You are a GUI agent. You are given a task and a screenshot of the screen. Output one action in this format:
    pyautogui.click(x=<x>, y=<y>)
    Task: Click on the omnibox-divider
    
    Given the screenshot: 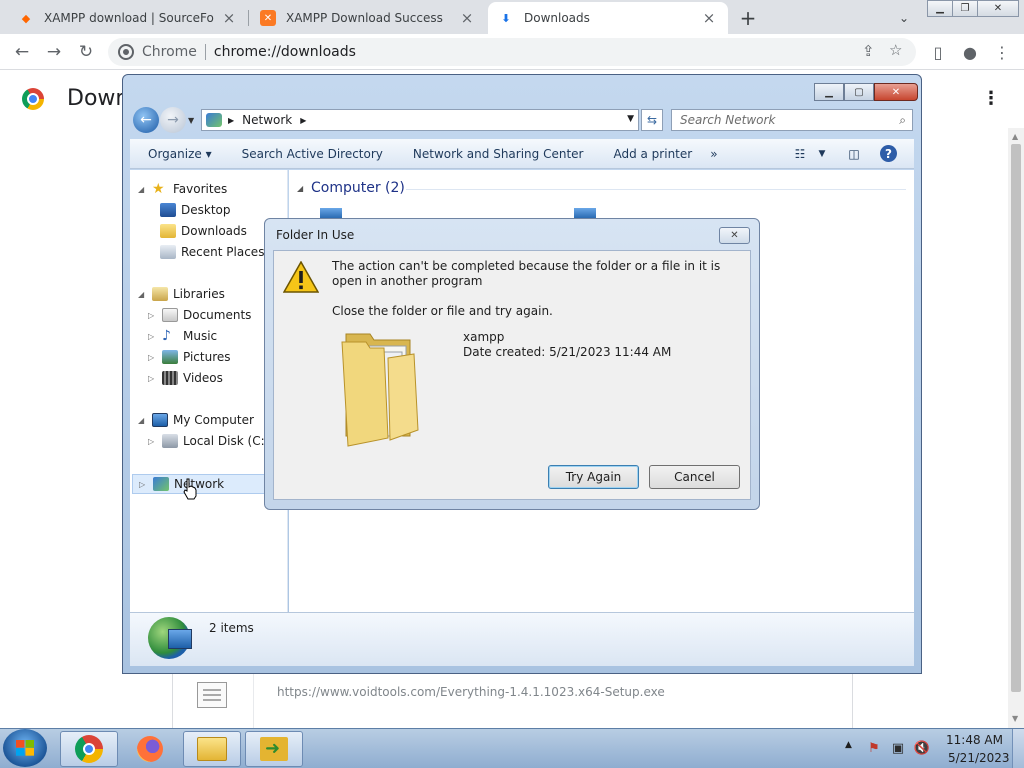 What is the action you would take?
    pyautogui.click(x=205, y=52)
    